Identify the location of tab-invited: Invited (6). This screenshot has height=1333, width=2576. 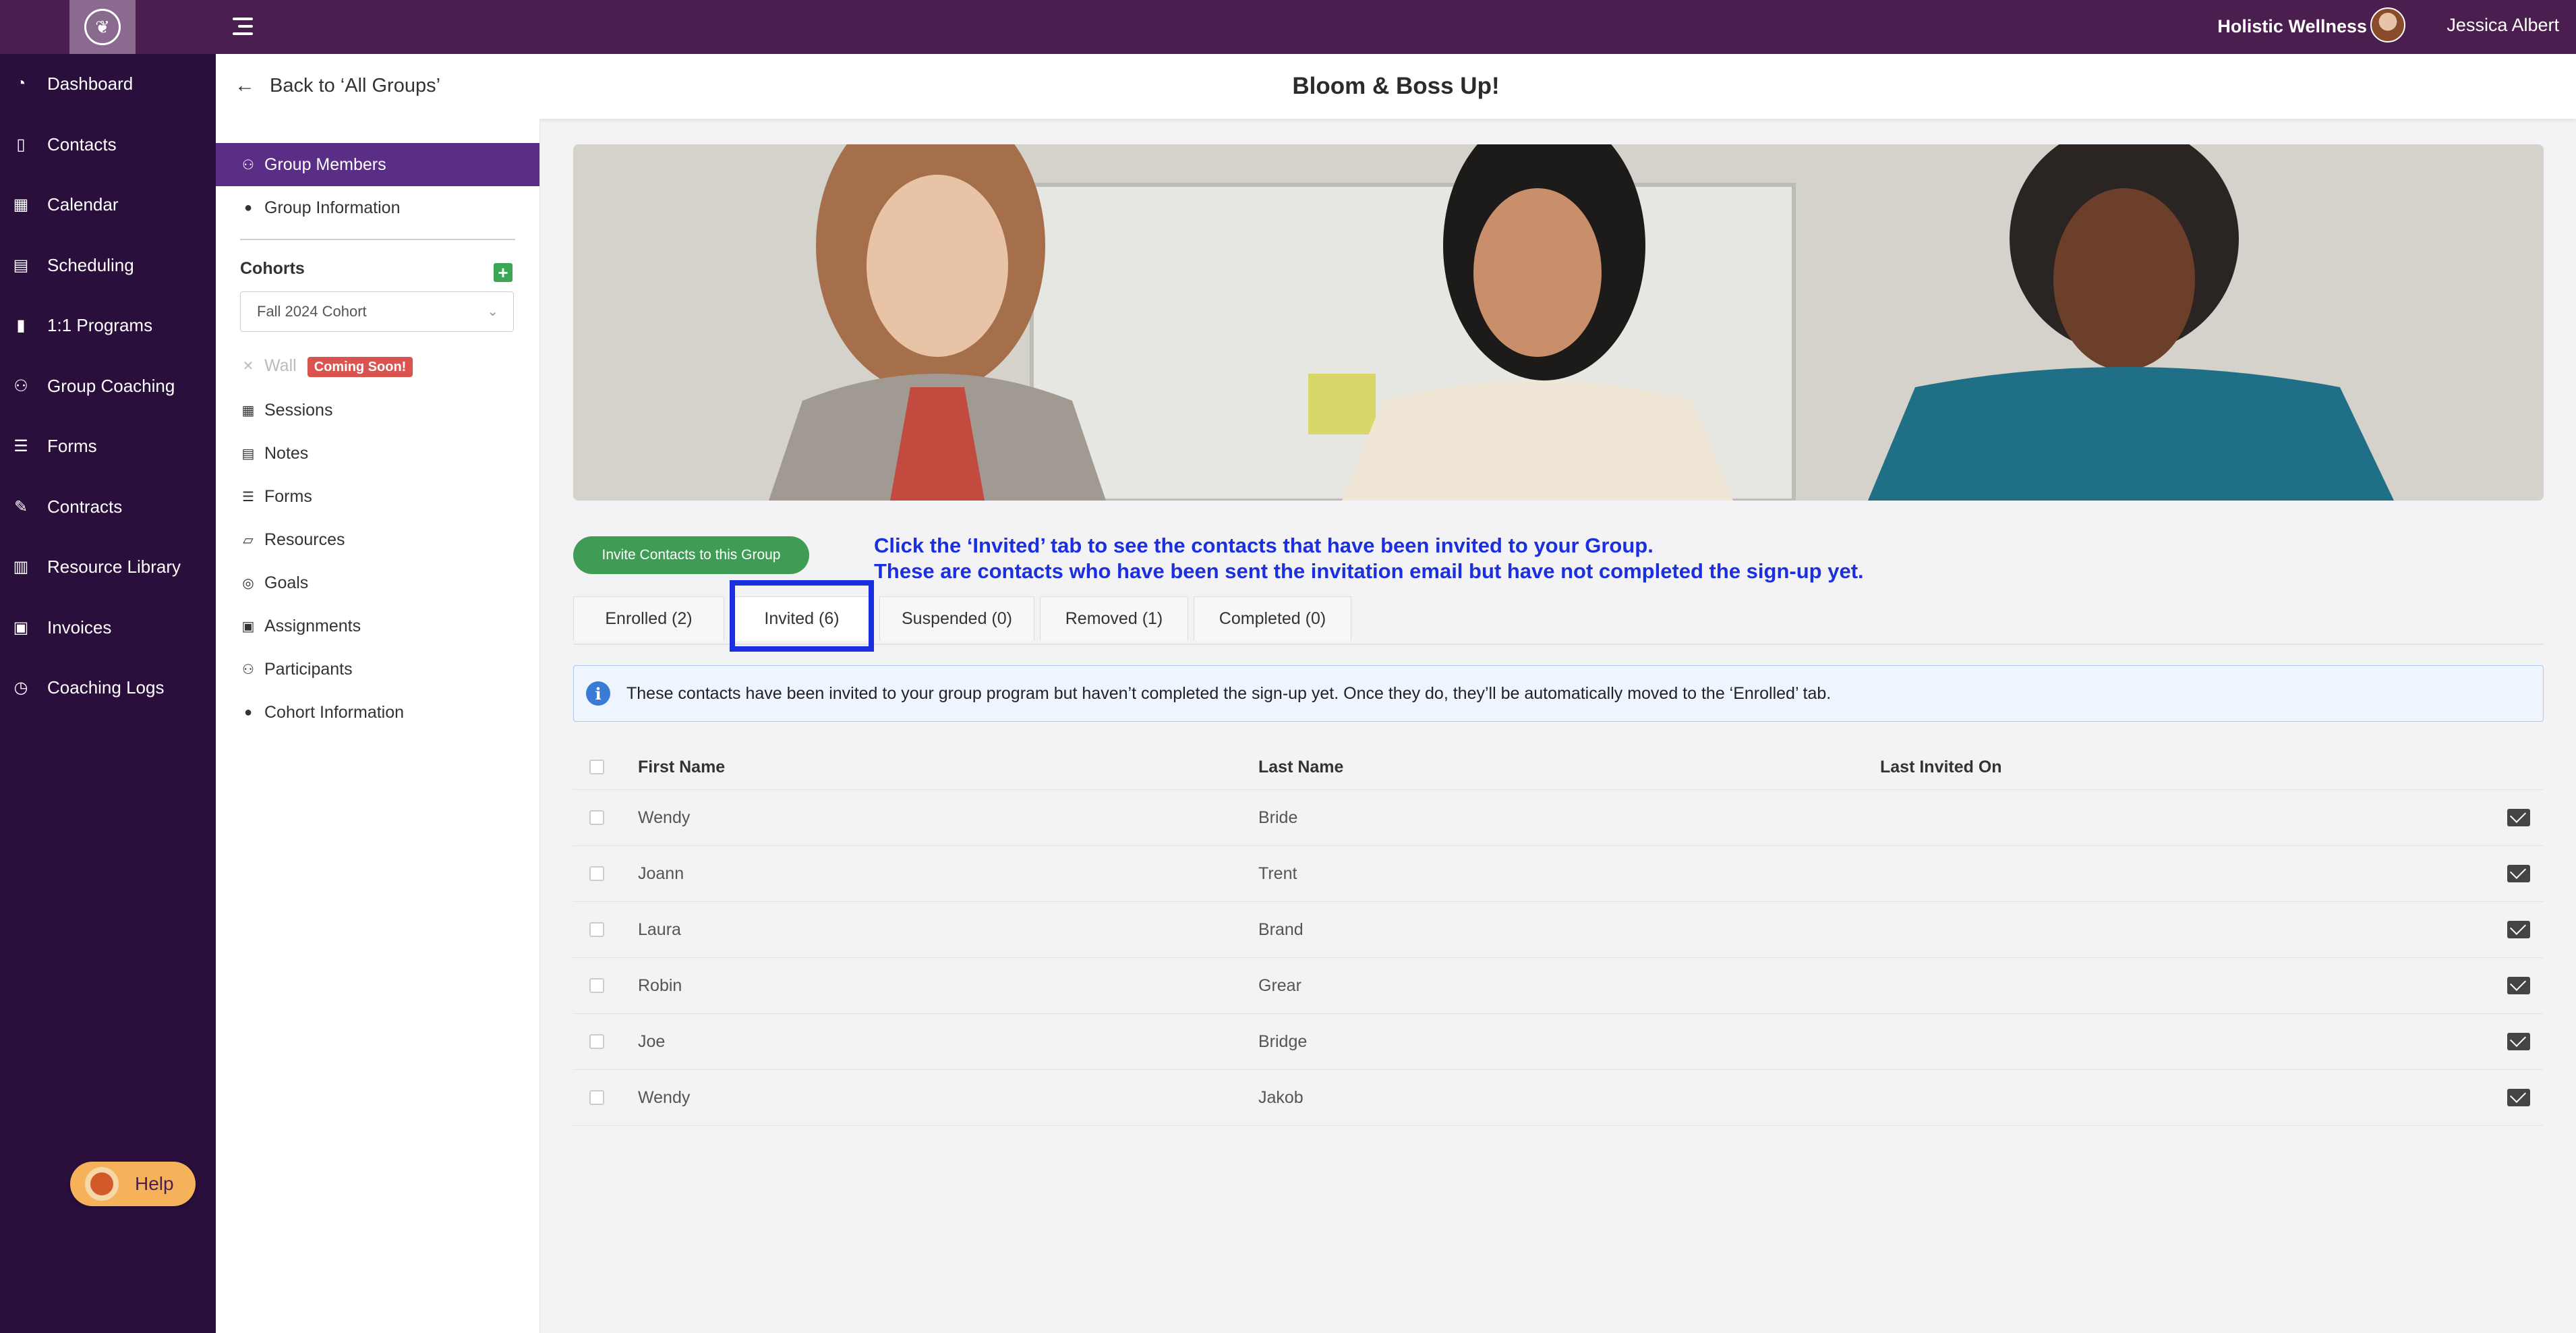
(802, 618).